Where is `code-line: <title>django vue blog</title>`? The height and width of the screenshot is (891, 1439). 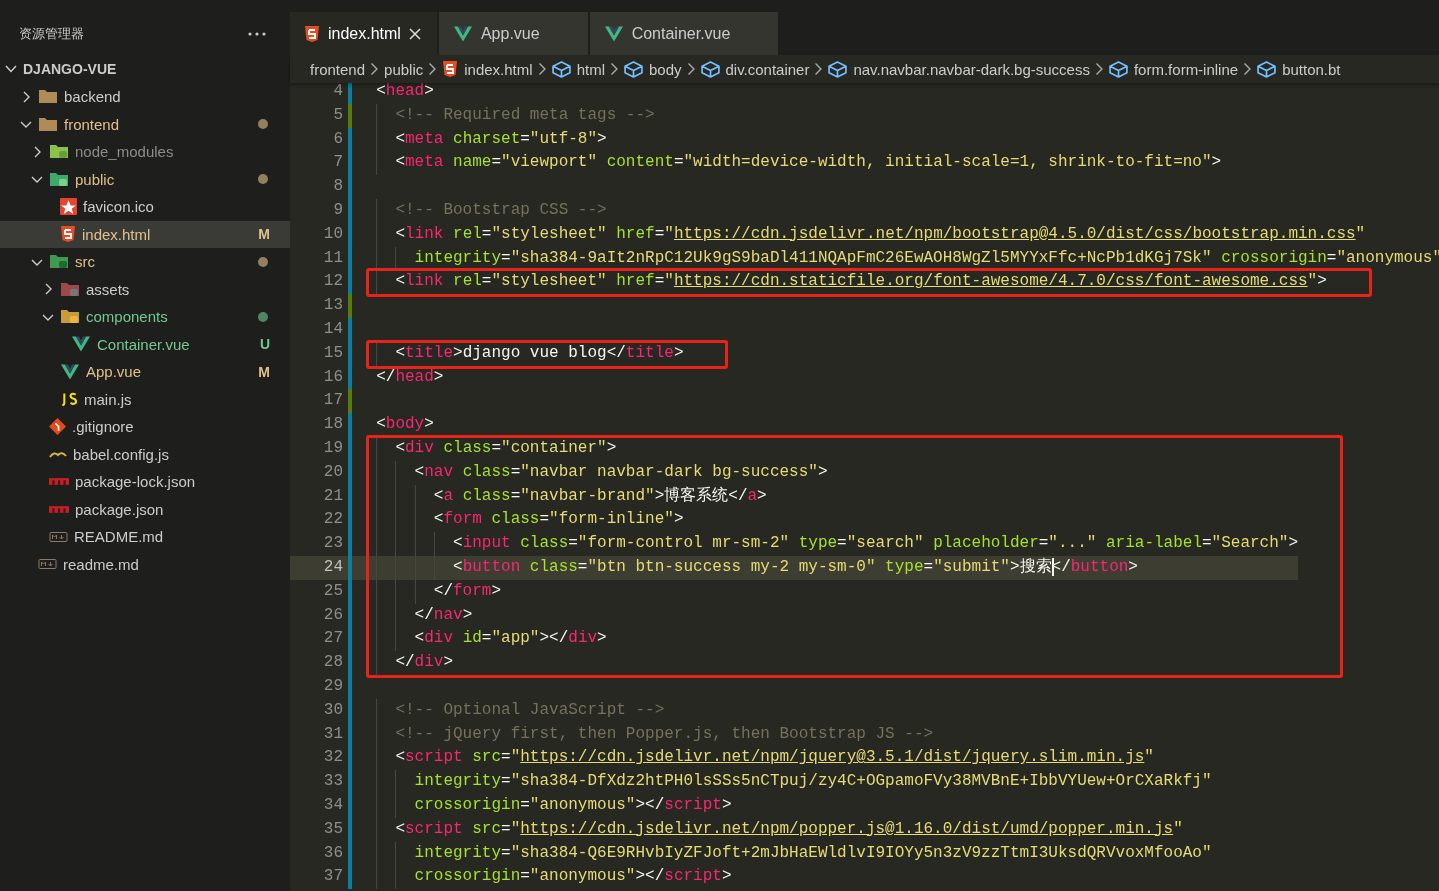 code-line: <title>django vue blog</title> is located at coordinates (520, 353).